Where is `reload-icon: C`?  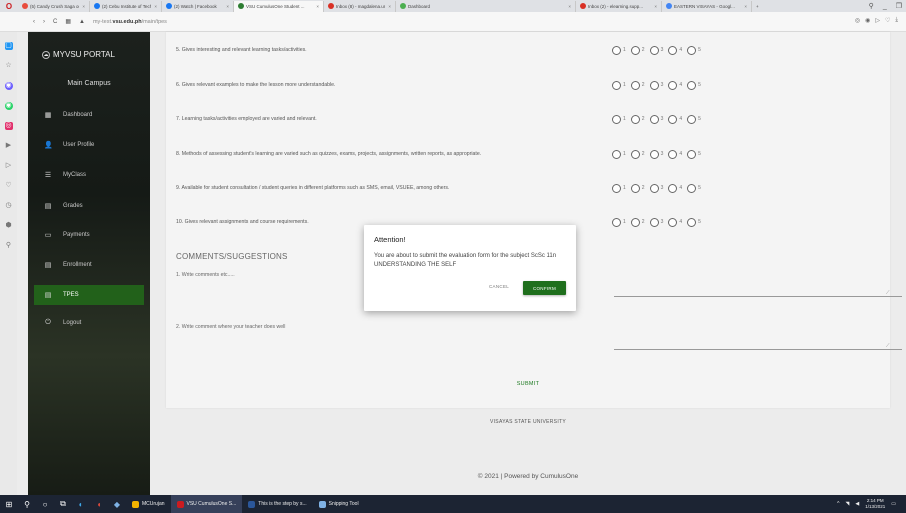 reload-icon: C is located at coordinates (55, 22).